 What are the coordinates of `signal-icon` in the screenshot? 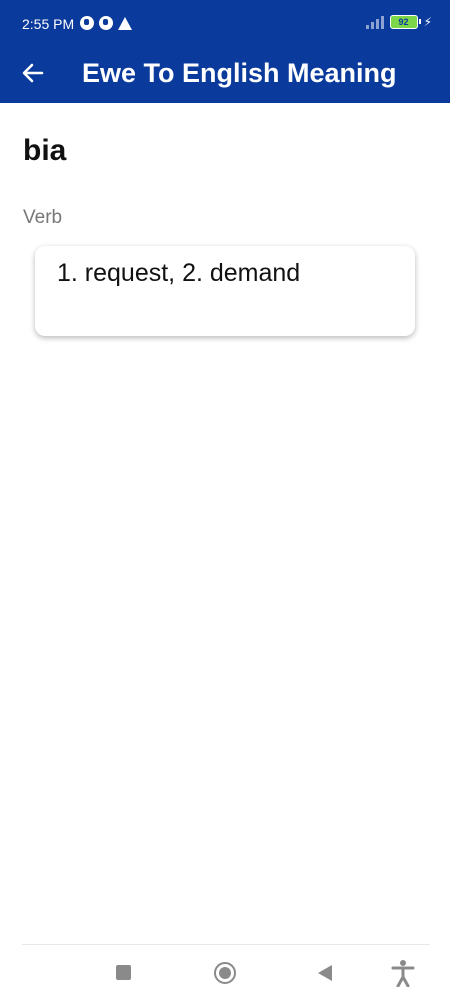 It's located at (374, 22).